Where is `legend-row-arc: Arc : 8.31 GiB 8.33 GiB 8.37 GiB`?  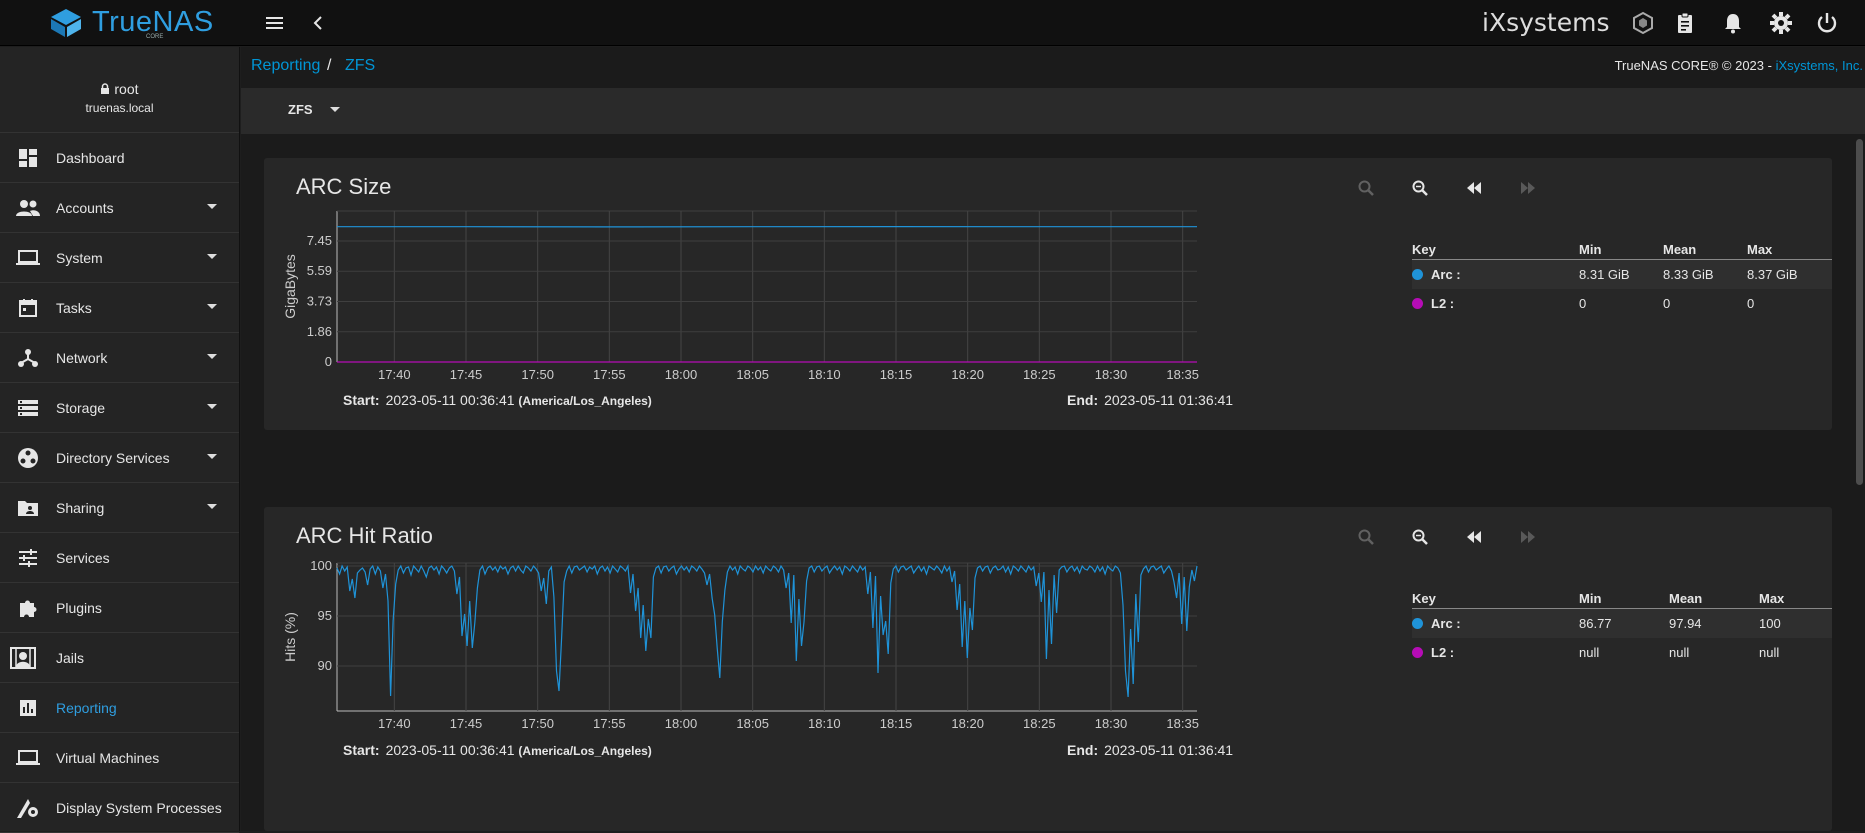 legend-row-arc: Arc : 8.31 GiB 8.33 GiB 8.37 GiB is located at coordinates (1622, 274).